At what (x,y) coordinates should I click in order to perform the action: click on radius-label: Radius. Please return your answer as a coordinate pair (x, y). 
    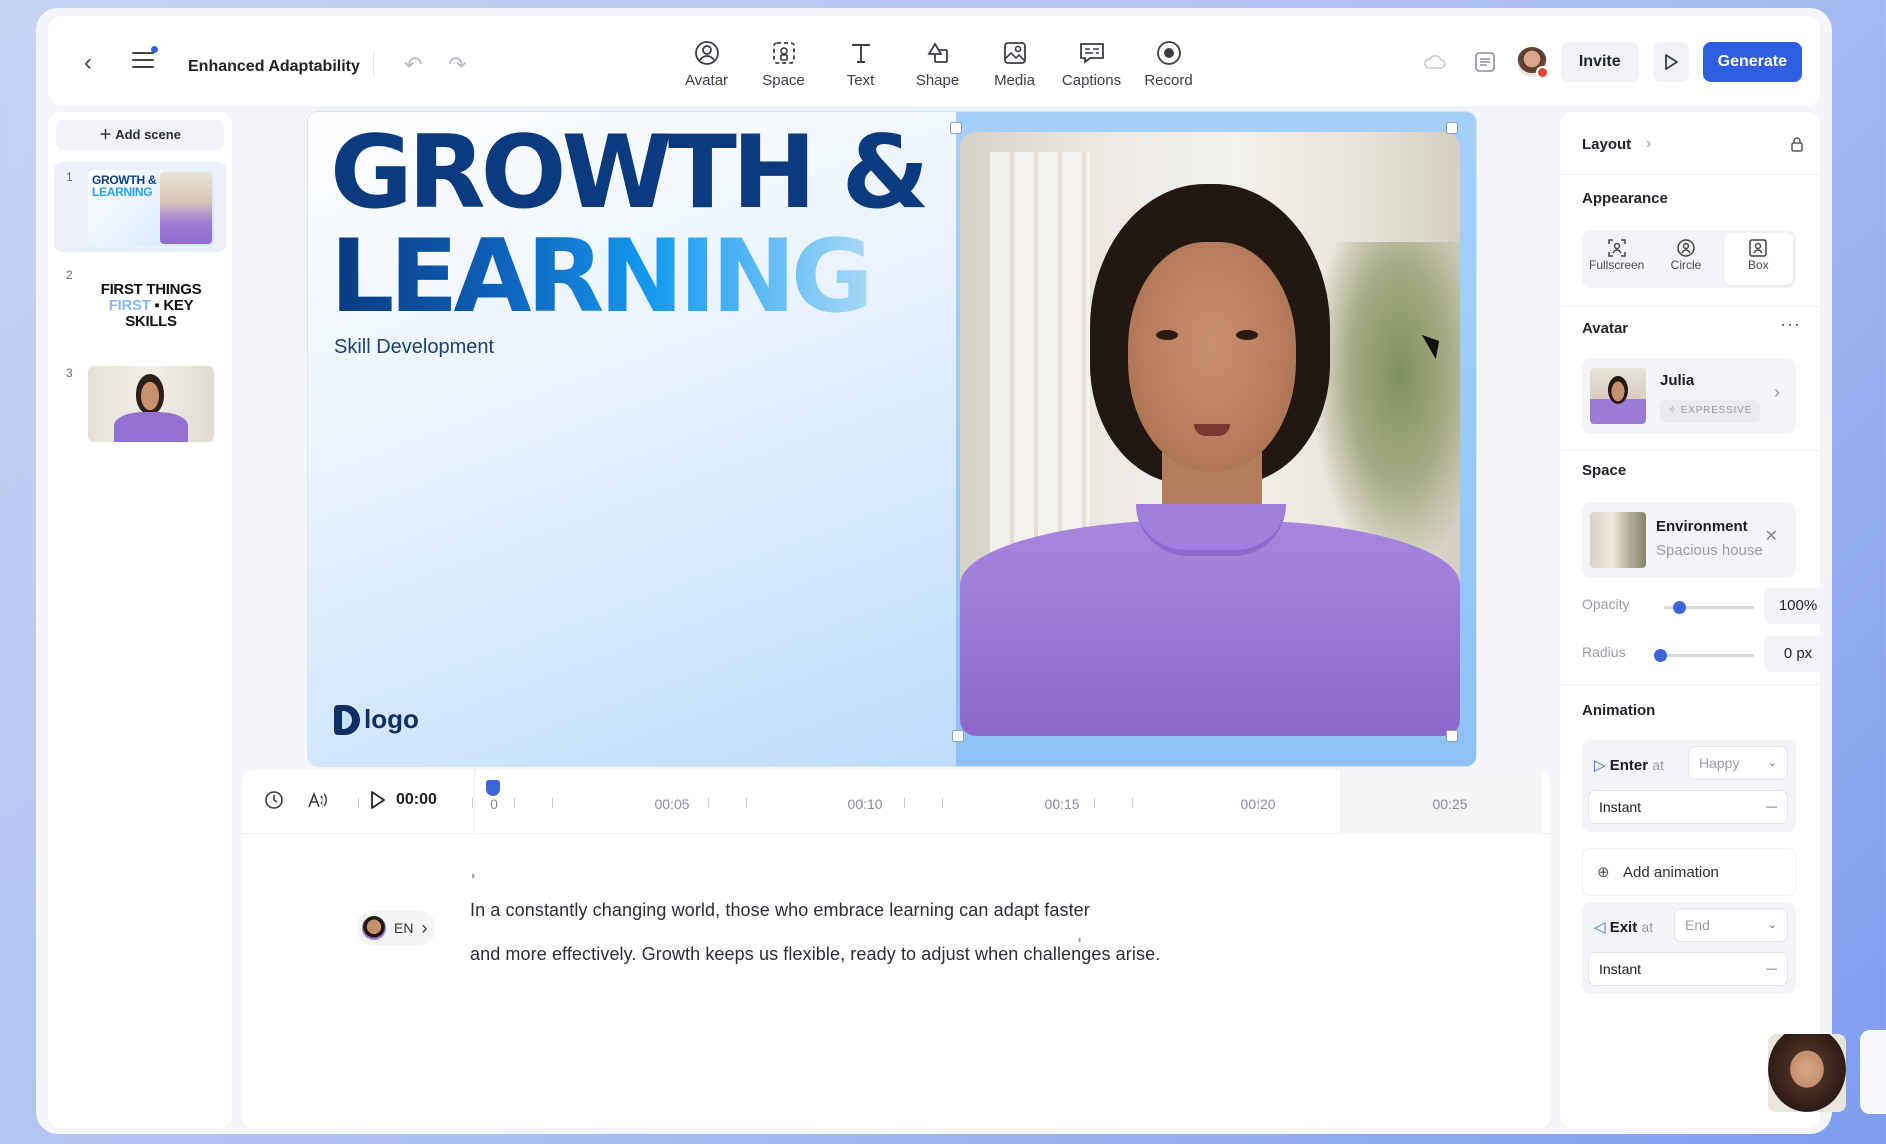
    Looking at the image, I should click on (1604, 652).